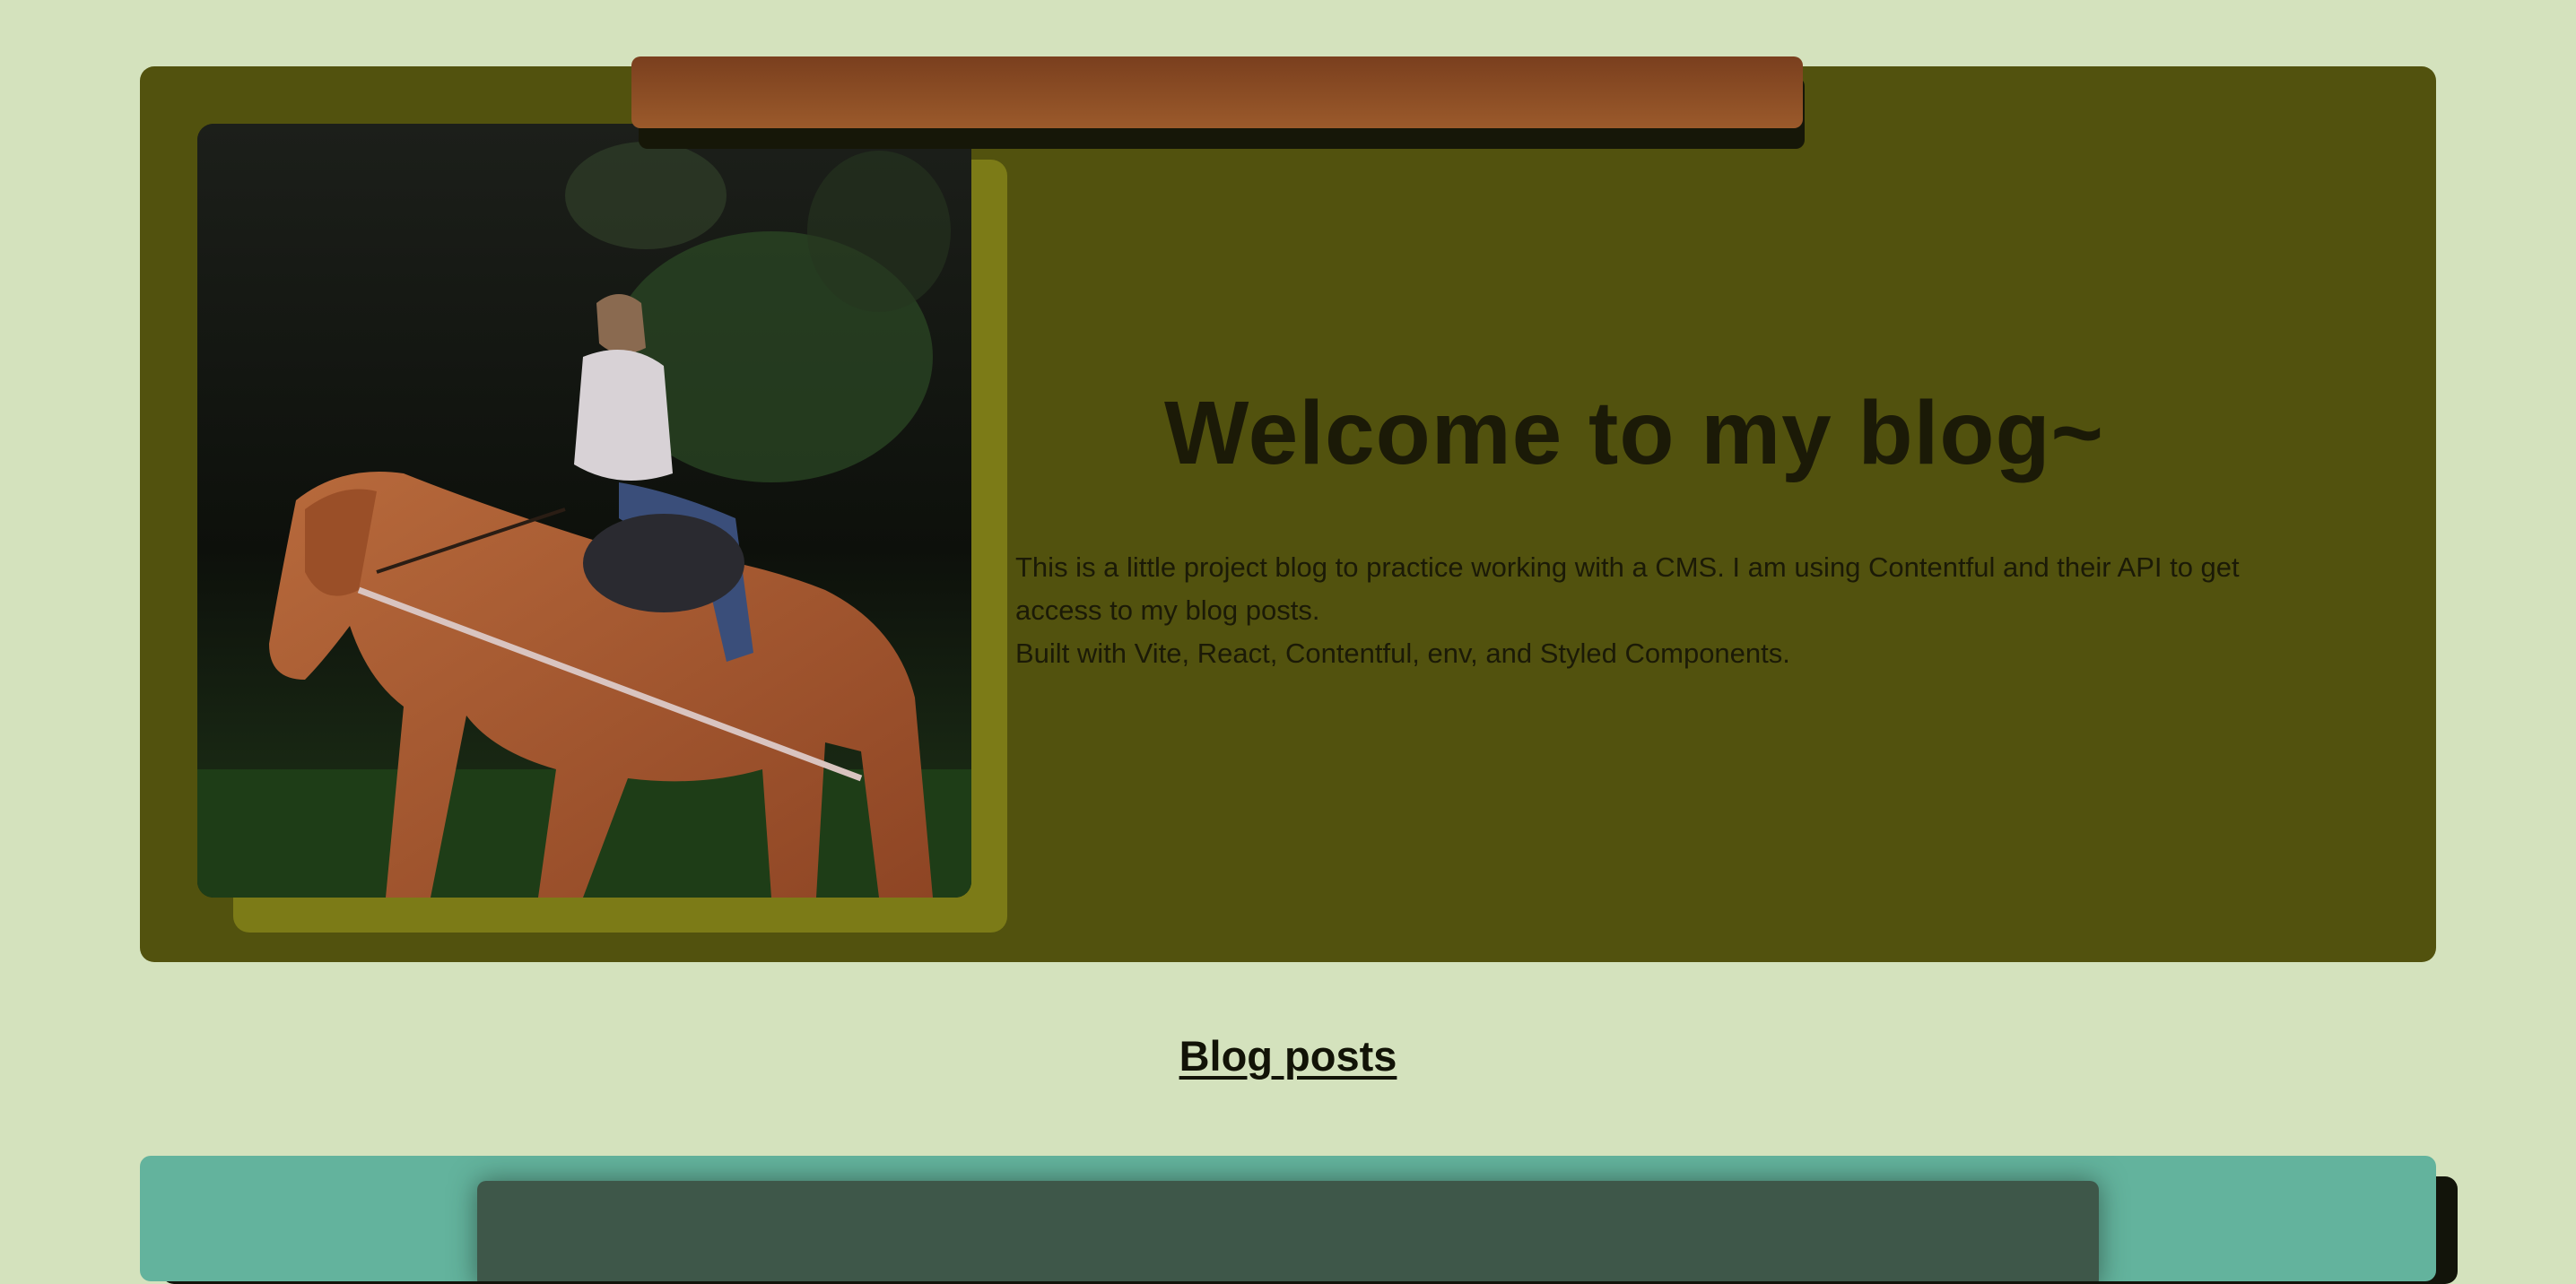 This screenshot has width=2576, height=1284. I want to click on post-thumbnail, so click(1217, 92).